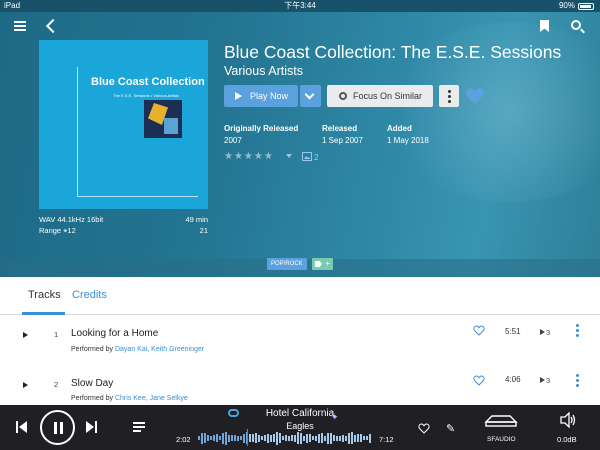 The height and width of the screenshot is (450, 600). I want to click on focus-icon, so click(343, 96).